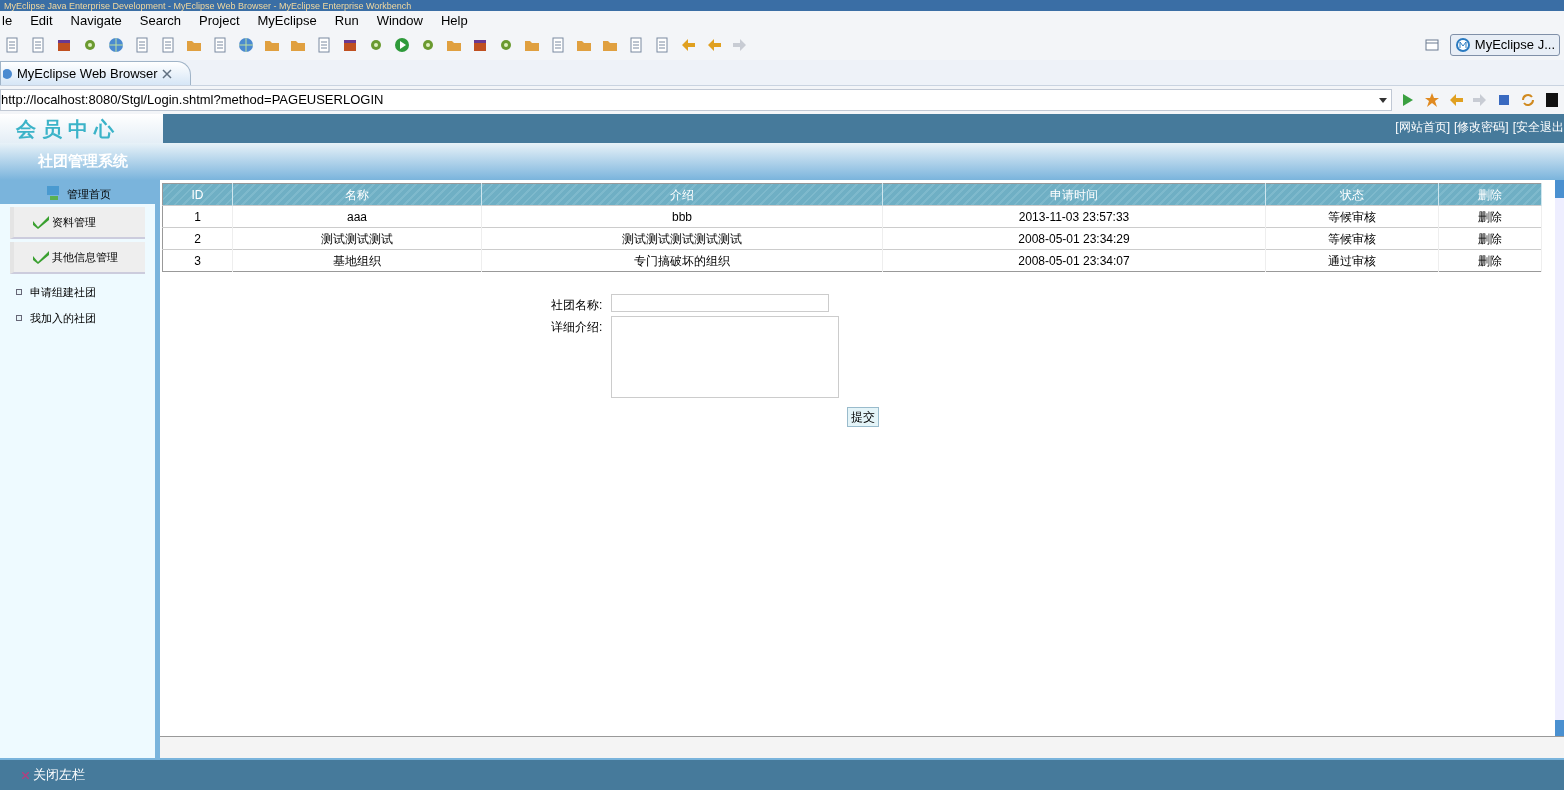 The width and height of the screenshot is (1564, 790). What do you see at coordinates (95, 73) in the screenshot?
I see `browser-tab: MyEclipse Web Browser` at bounding box center [95, 73].